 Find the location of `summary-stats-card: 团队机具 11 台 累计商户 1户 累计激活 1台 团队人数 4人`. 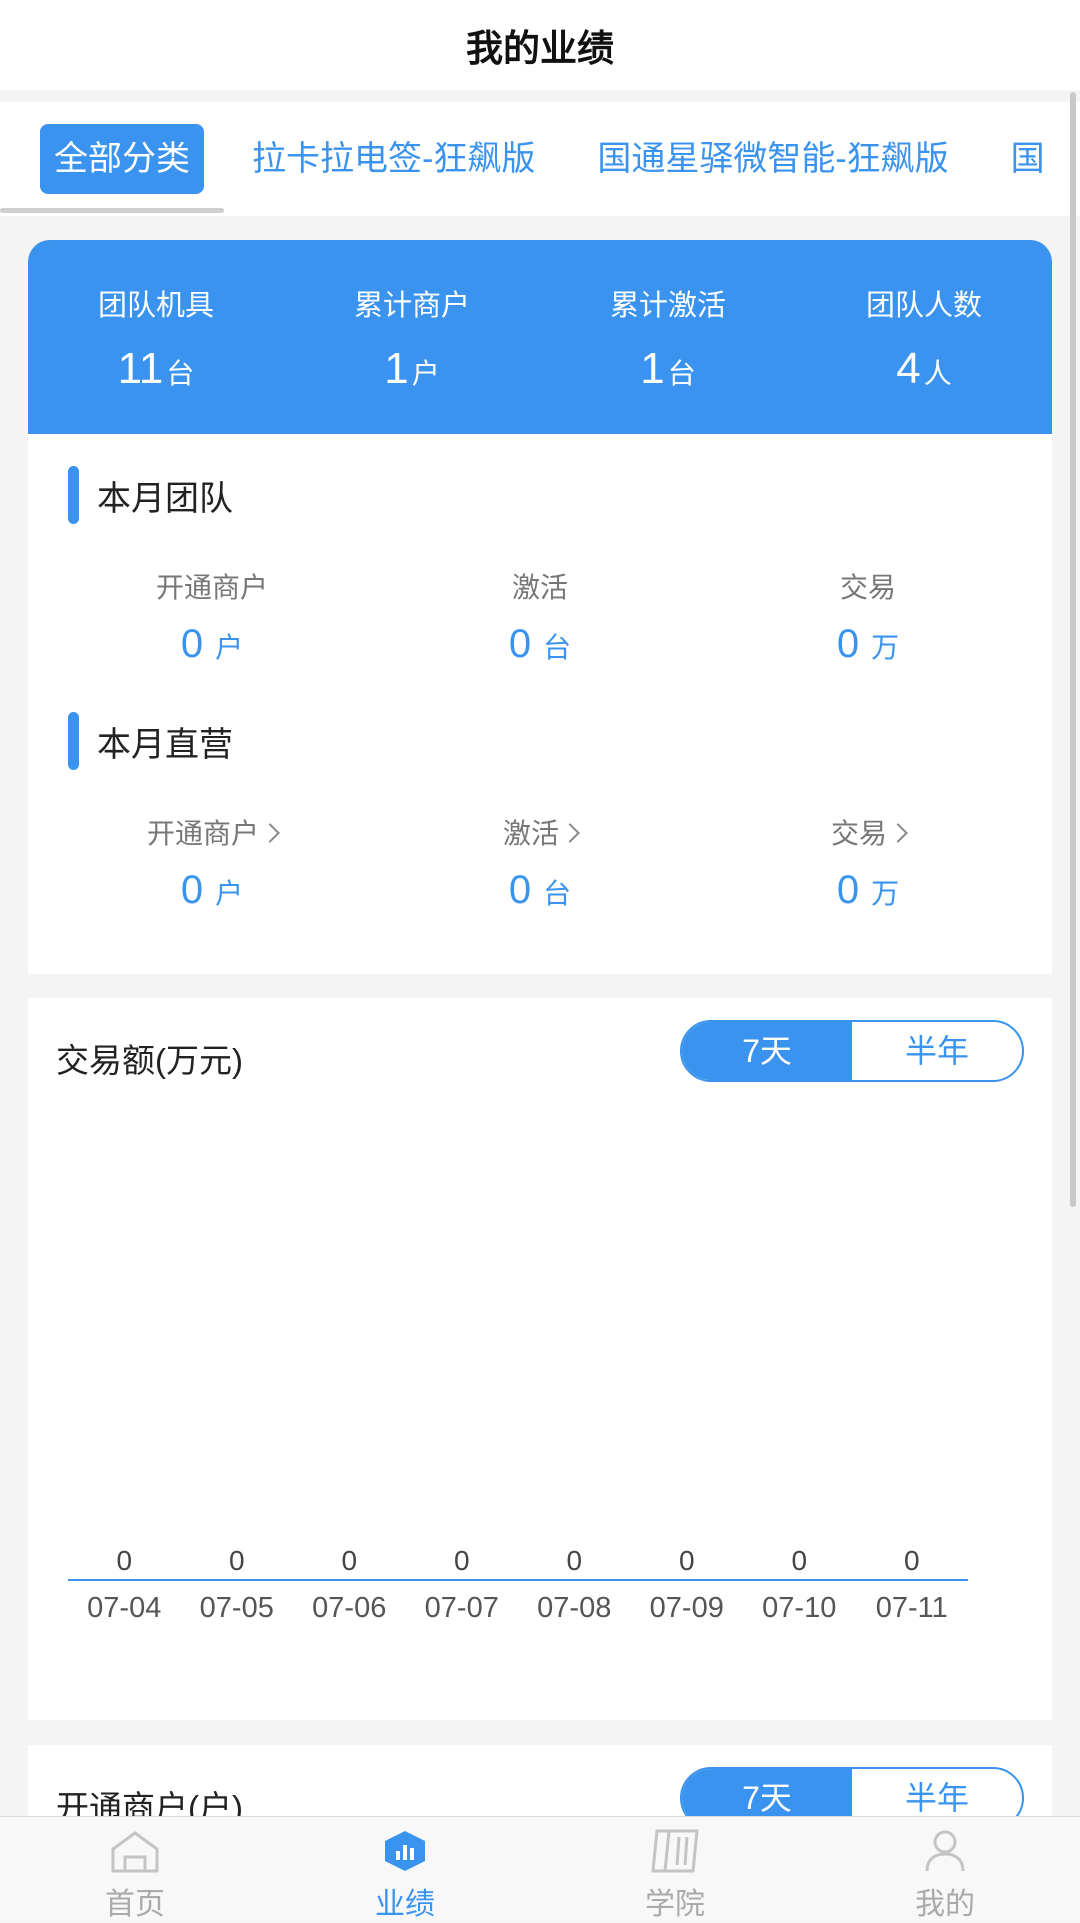

summary-stats-card: 团队机具 11 台 累计商户 1户 累计激活 1台 团队人数 4人 is located at coordinates (540, 337).